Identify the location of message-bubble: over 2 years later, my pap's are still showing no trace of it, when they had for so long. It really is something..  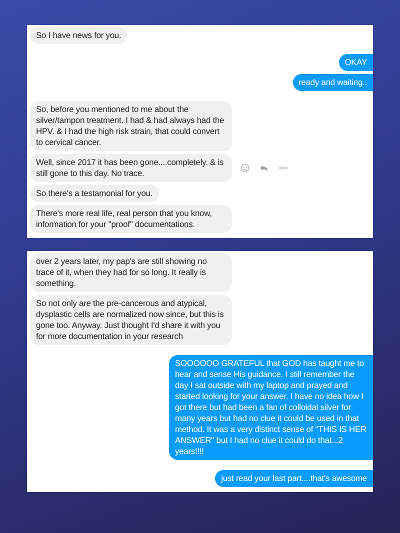
(131, 272).